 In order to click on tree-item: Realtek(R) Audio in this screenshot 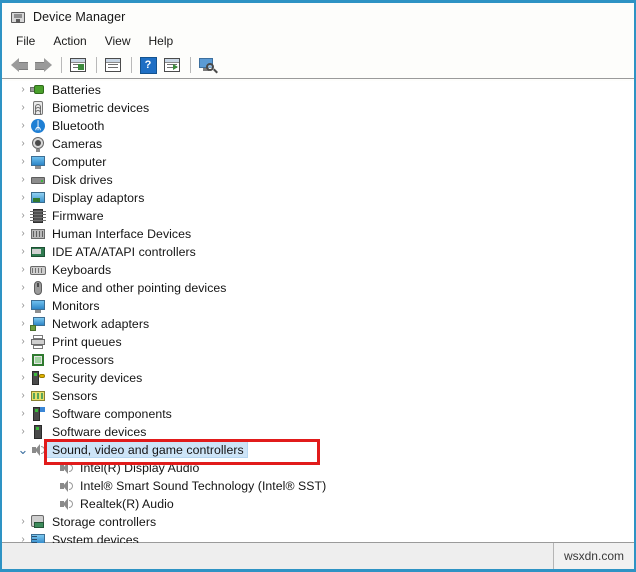, I will do `click(318, 504)`.